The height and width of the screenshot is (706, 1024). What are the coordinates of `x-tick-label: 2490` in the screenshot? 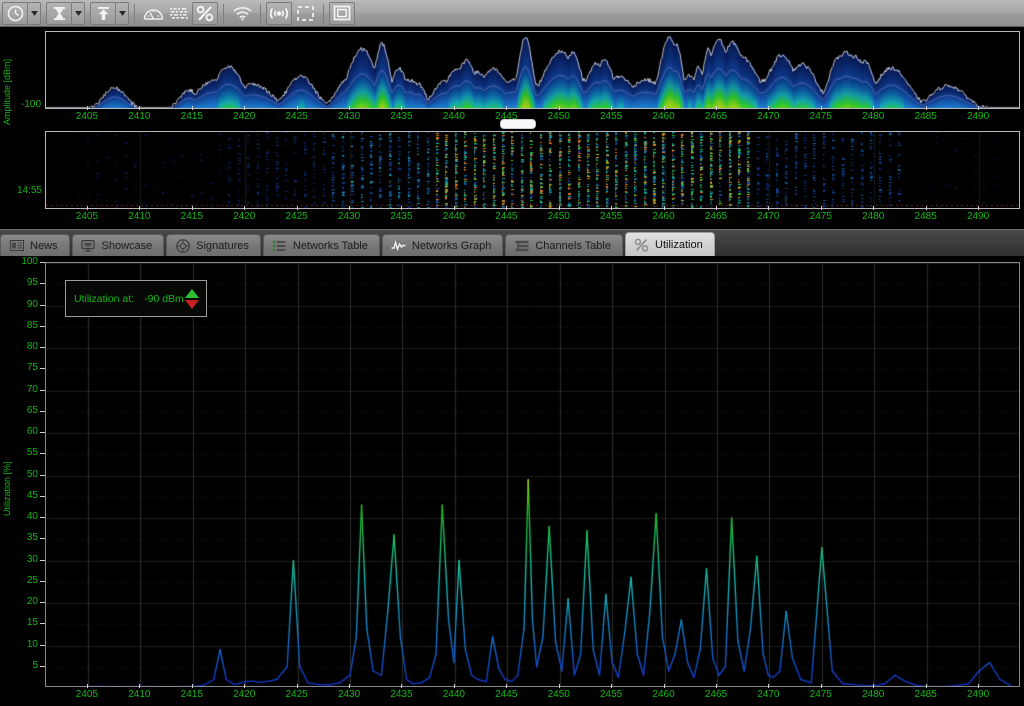 It's located at (978, 216).